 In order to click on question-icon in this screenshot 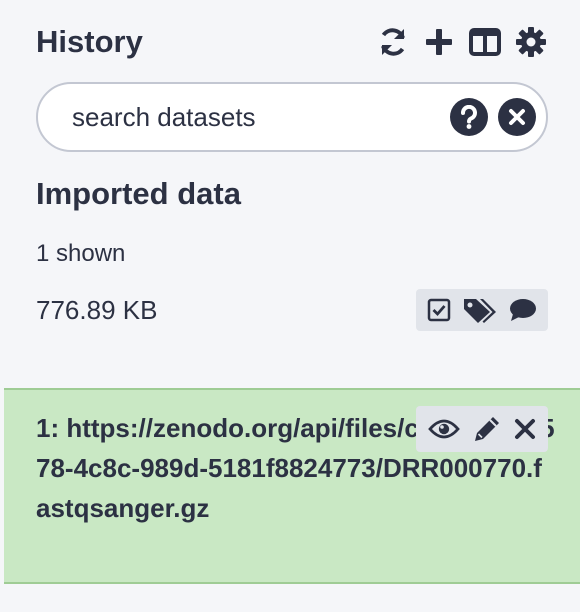, I will do `click(468, 117)`.